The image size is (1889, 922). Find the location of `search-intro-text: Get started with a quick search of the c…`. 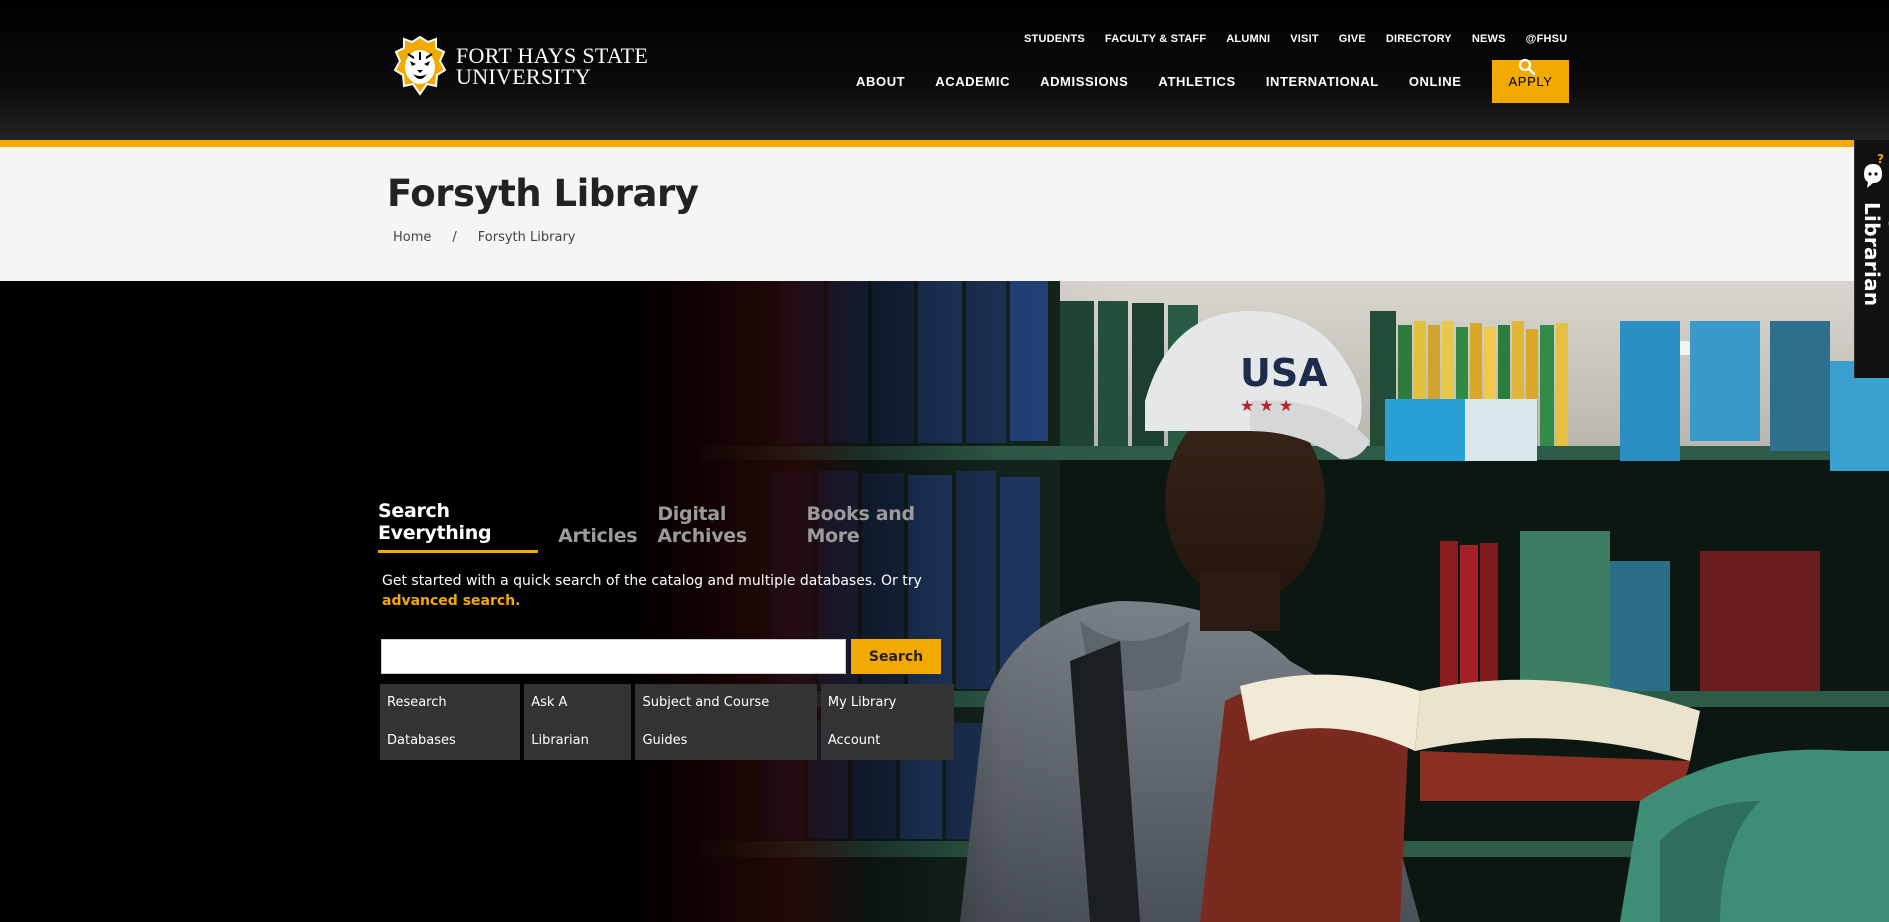

search-intro-text: Get started with a quick search of the c… is located at coordinates (652, 581).